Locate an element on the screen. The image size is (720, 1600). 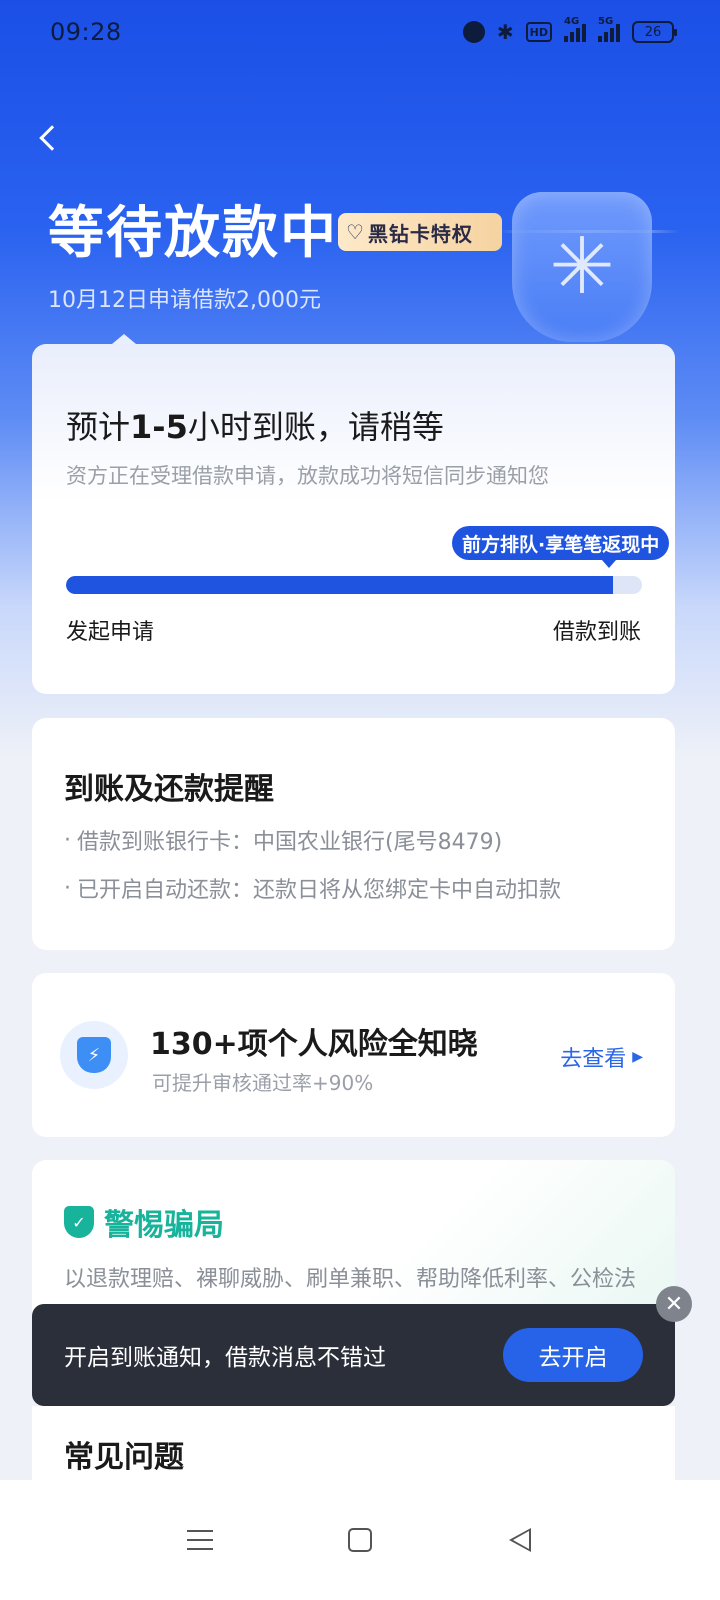
4g-signal-icon: 4G is located at coordinates (575, 29).